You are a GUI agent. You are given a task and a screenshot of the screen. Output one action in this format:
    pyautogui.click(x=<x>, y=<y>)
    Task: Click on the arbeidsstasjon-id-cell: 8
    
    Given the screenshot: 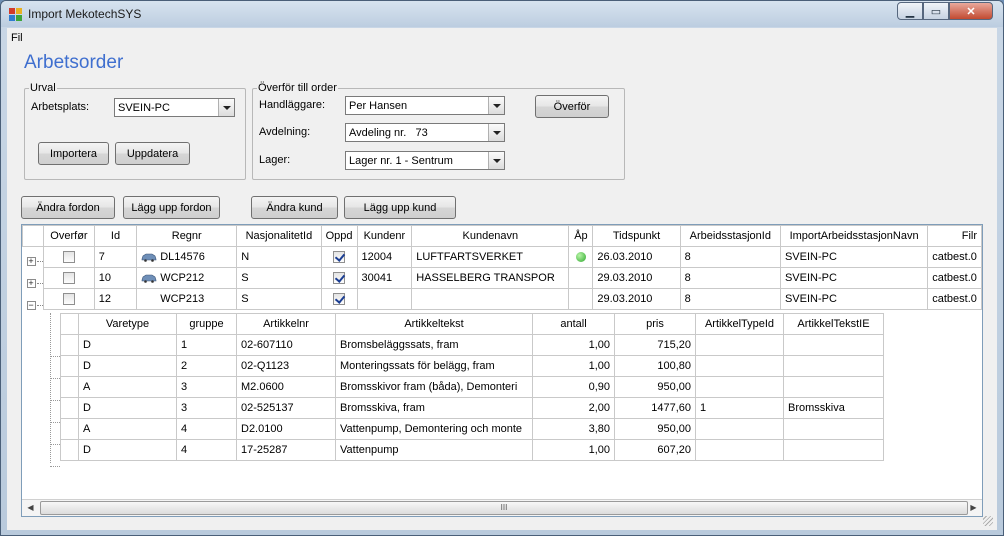 What is the action you would take?
    pyautogui.click(x=730, y=257)
    